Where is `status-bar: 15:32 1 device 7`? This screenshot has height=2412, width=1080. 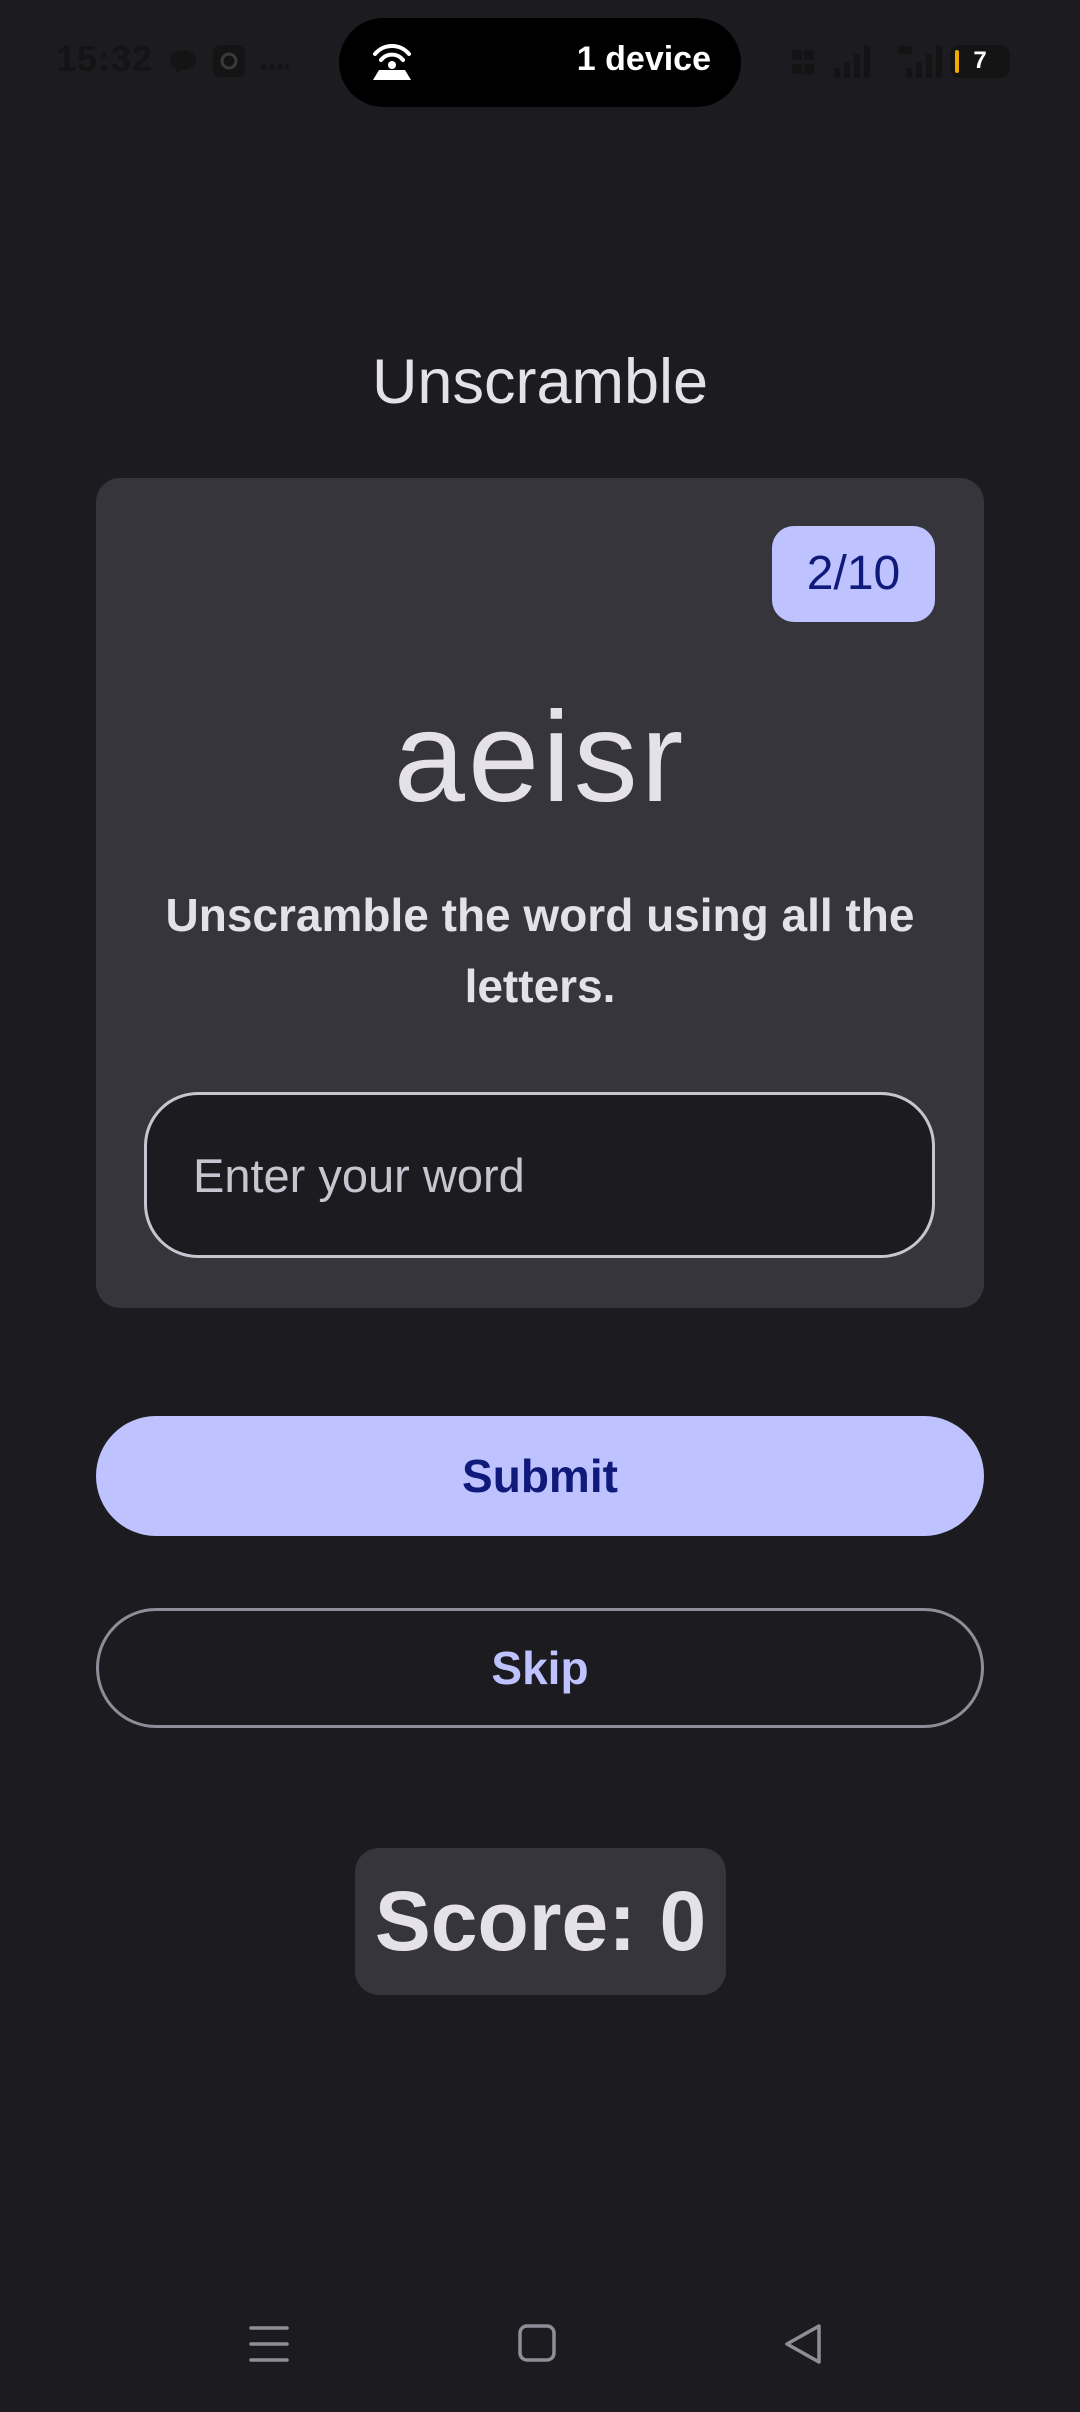 status-bar: 15:32 1 device 7 is located at coordinates (540, 62).